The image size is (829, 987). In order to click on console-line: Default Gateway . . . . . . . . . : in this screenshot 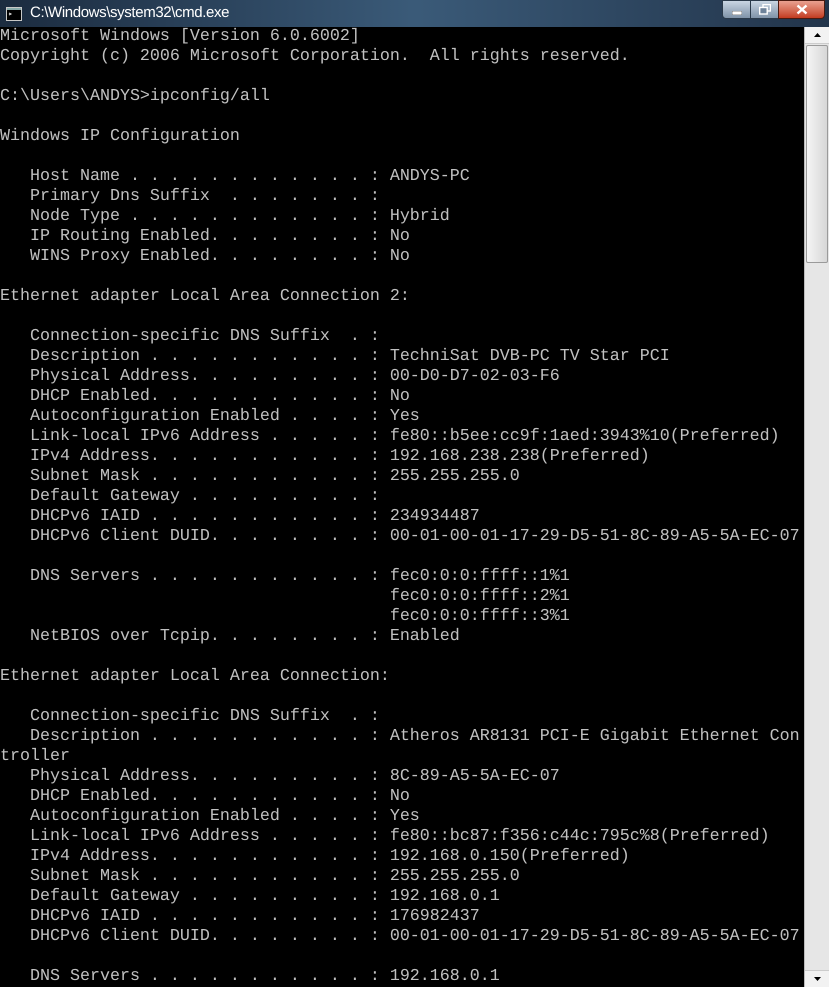, I will do `click(204, 496)`.